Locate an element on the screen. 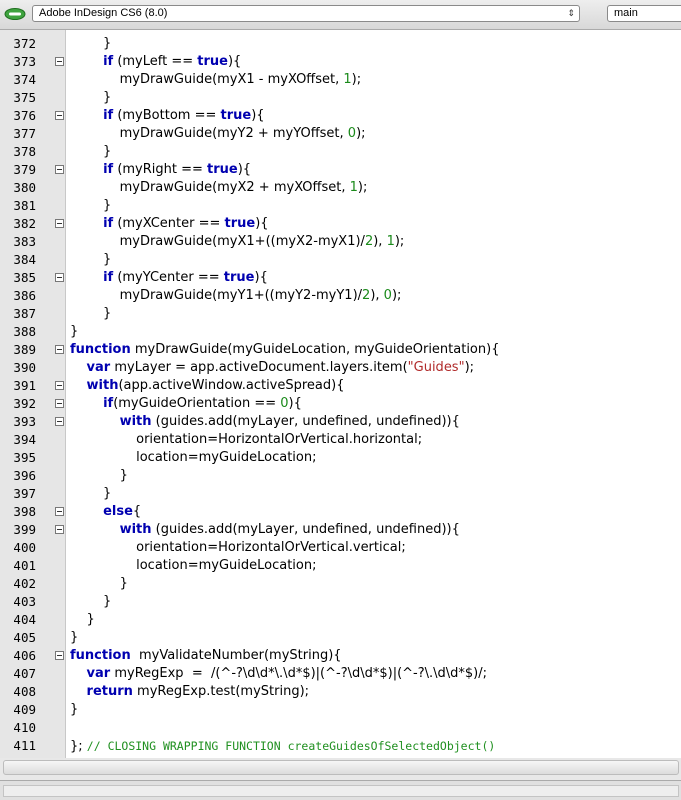 The height and width of the screenshot is (800, 681). code-line: 391 with(app.activeWindow.activeSpread){ is located at coordinates (340, 386).